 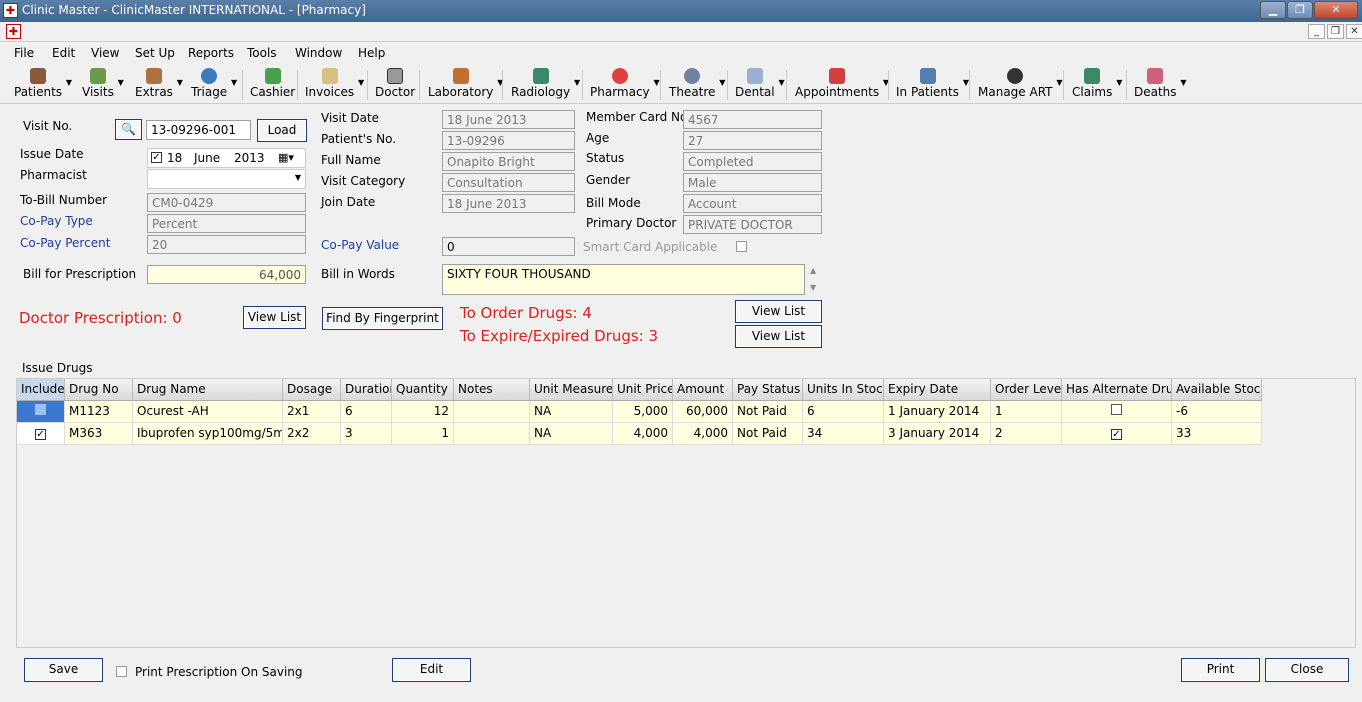 What do you see at coordinates (650, 247) in the screenshot?
I see `smart-card-label: Smart Card Applicable` at bounding box center [650, 247].